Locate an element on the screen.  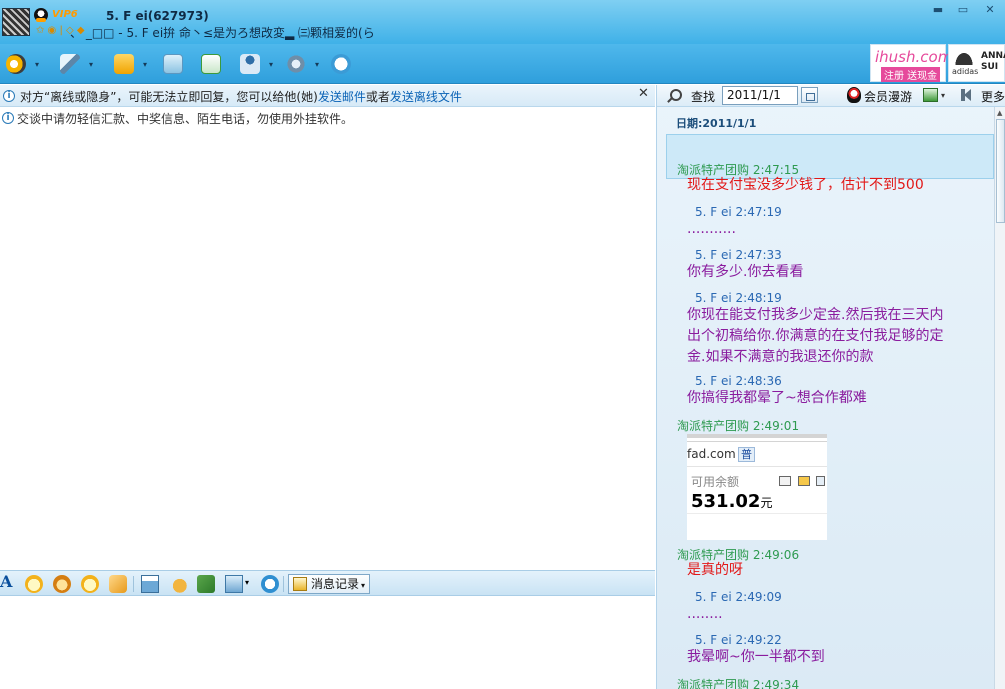
search-icon is located at coordinates (676, 95).